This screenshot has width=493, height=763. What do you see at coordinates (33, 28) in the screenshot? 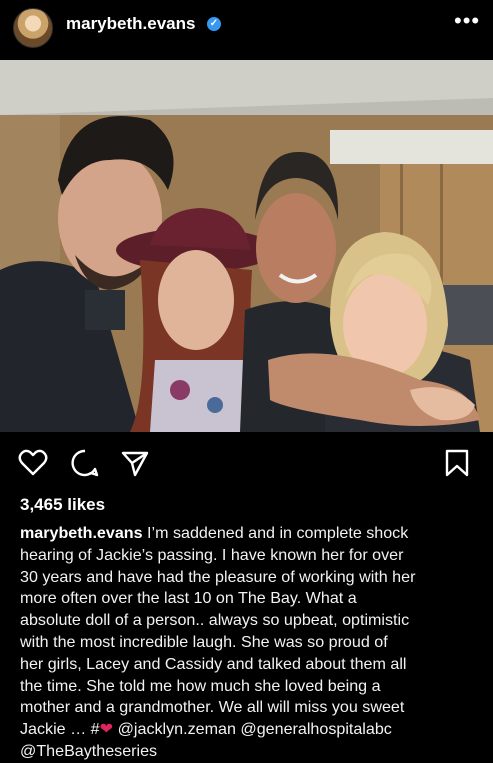
I see `profile-avatar` at bounding box center [33, 28].